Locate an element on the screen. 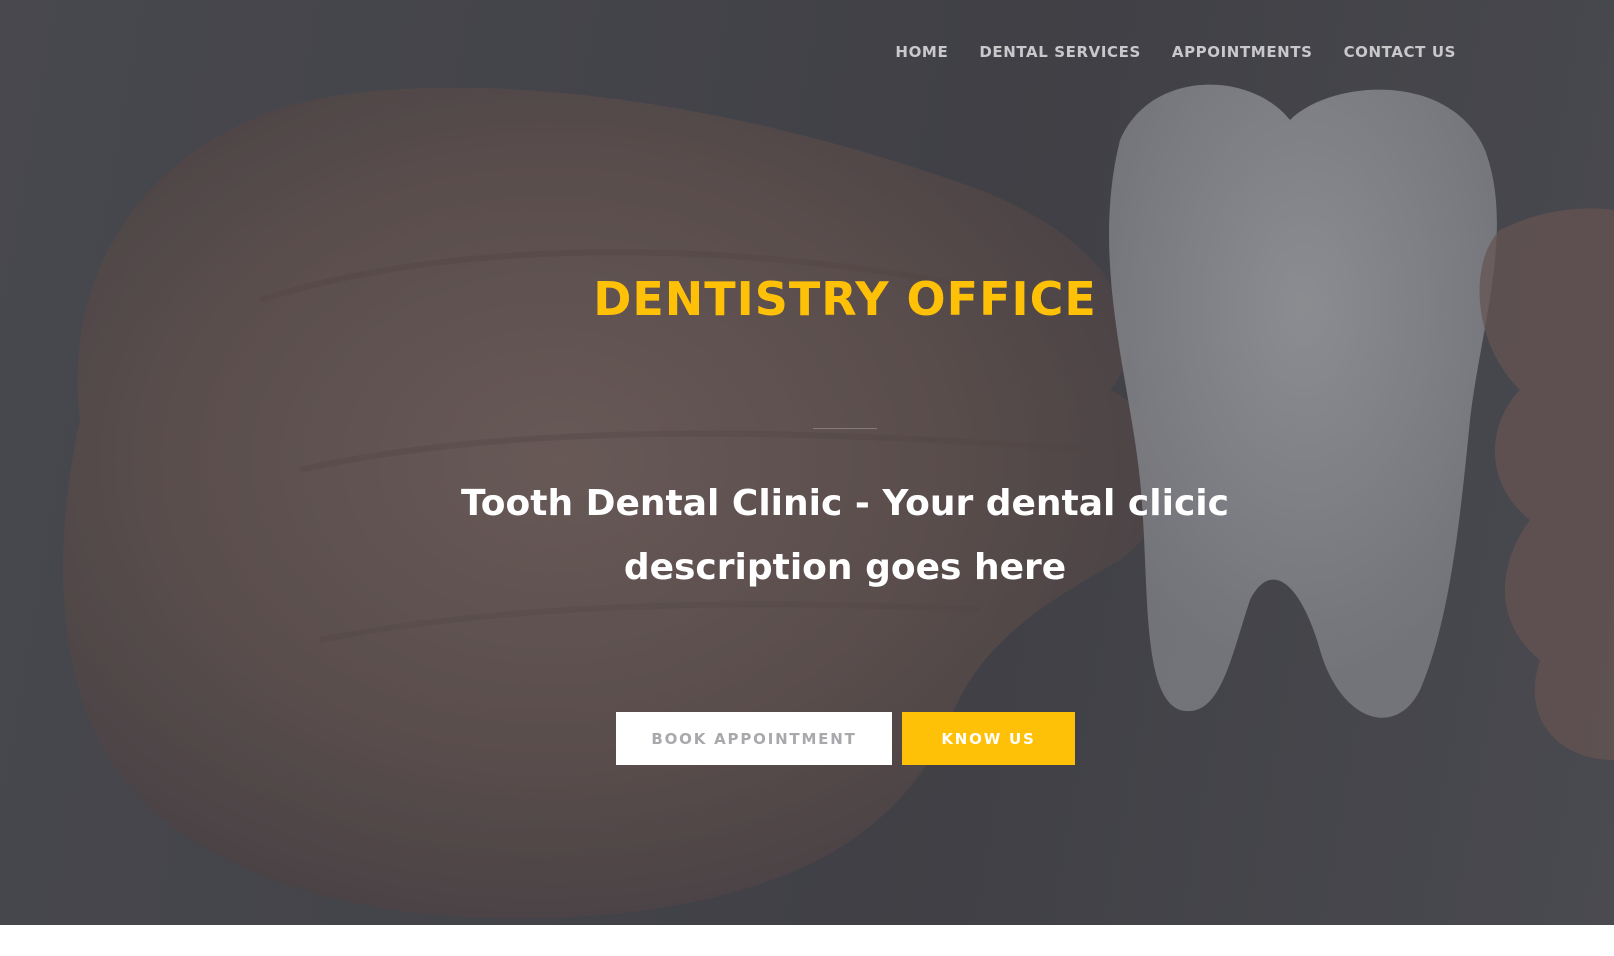 The height and width of the screenshot is (956, 1614). nav-item-home: HOME is located at coordinates (921, 52).